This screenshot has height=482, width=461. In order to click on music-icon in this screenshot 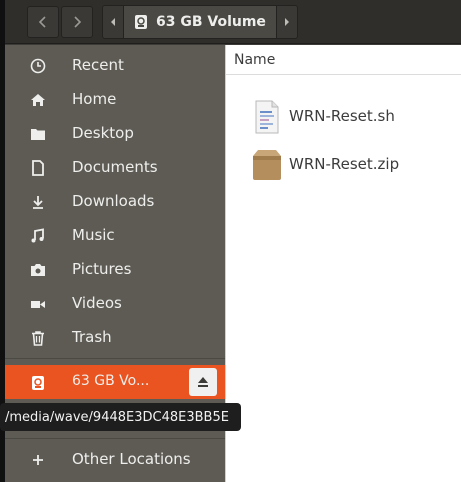, I will do `click(38, 236)`.